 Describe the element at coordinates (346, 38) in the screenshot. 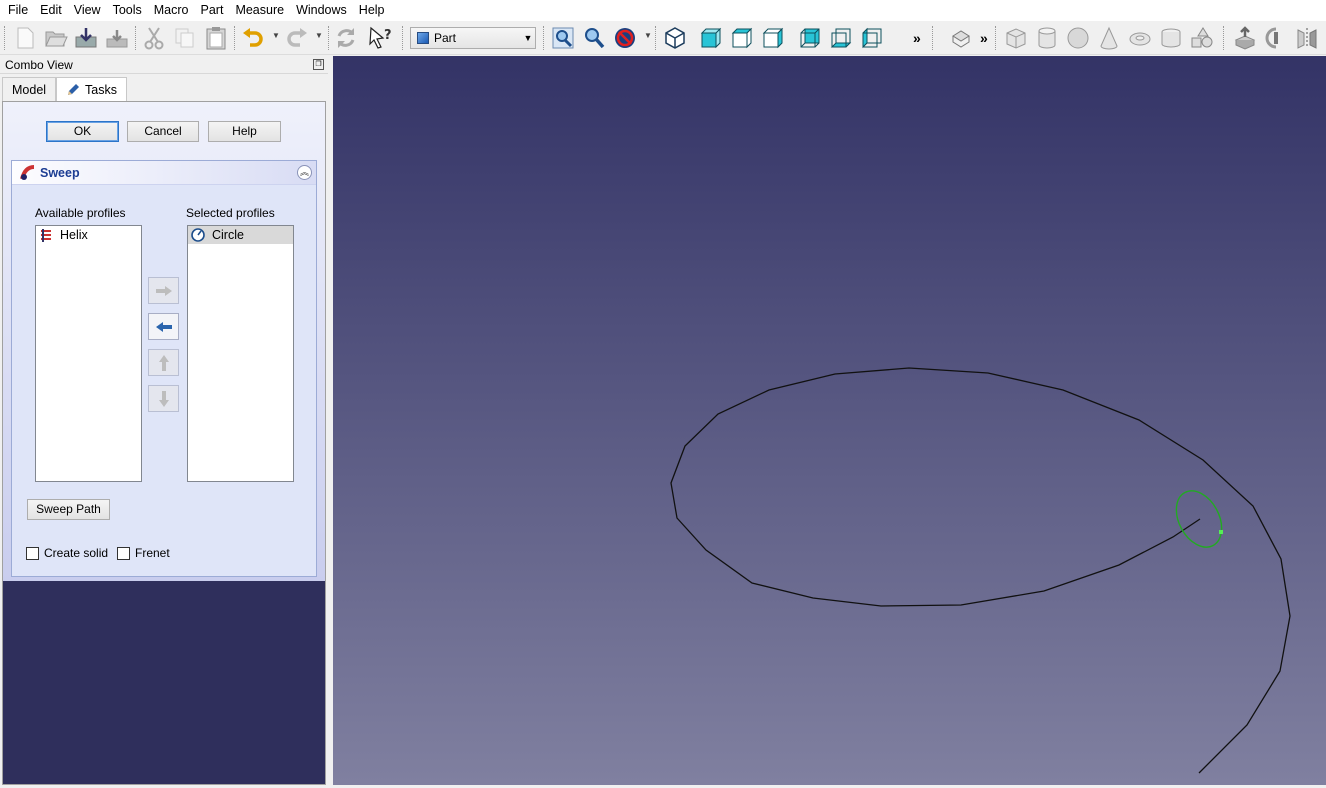

I see `refresh-icon` at that location.